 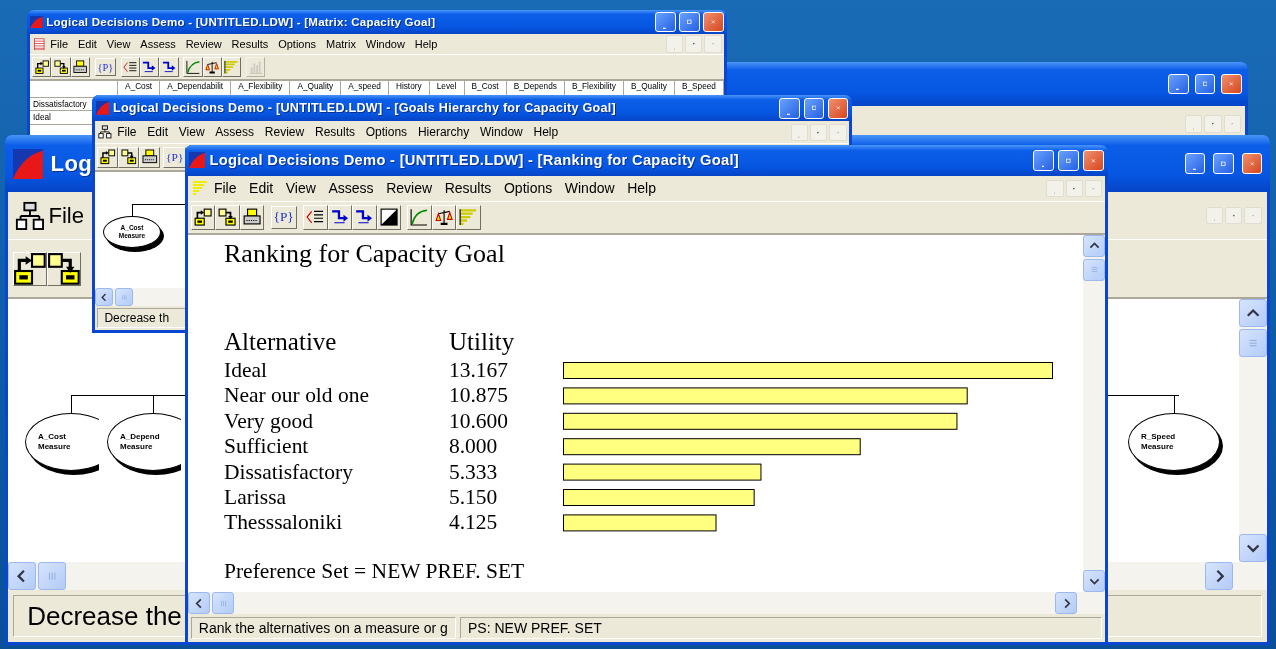 I want to click on status-text: PS: NEW PREF. SET, so click(x=781, y=628).